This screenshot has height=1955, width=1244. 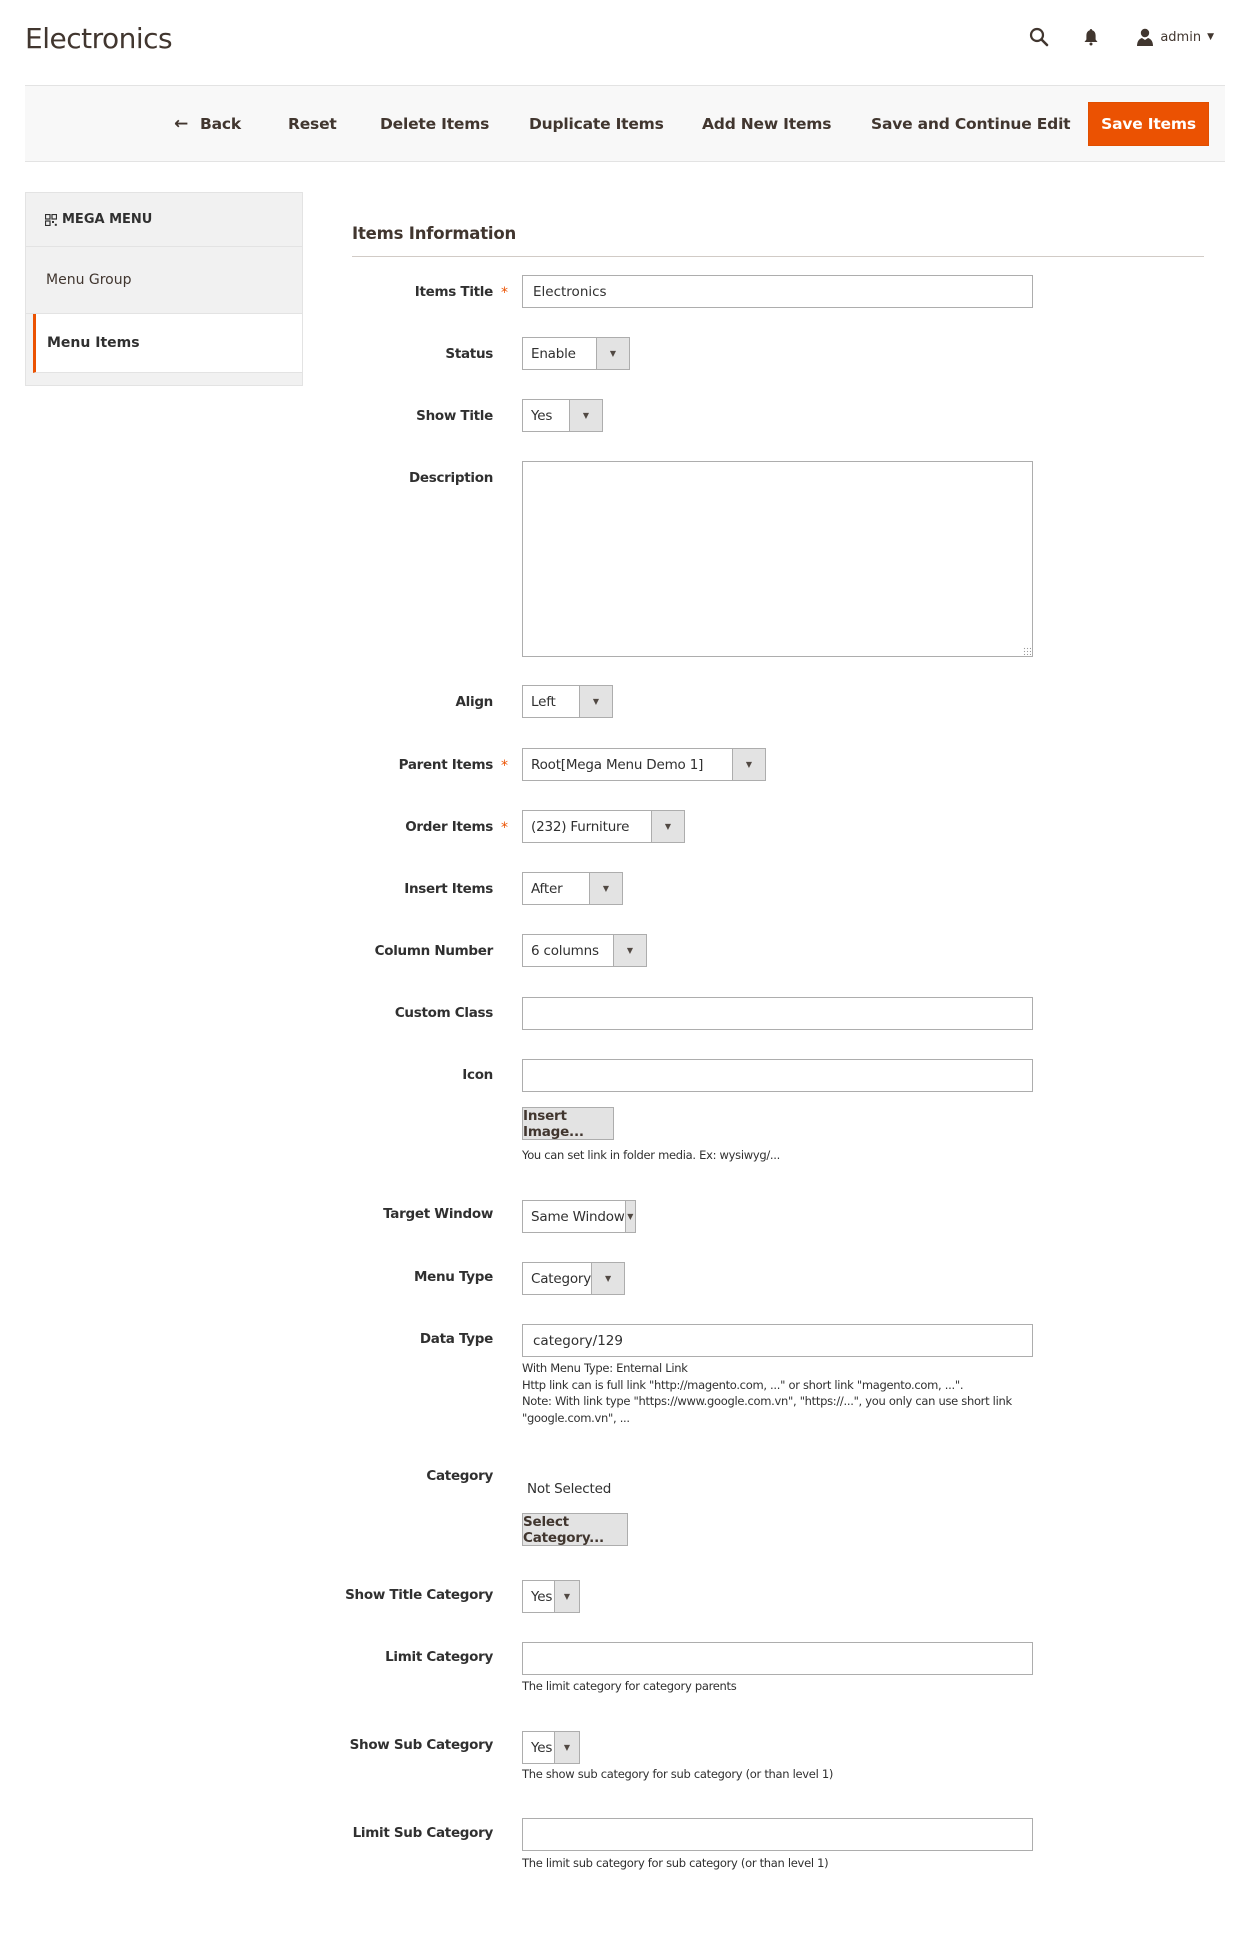 What do you see at coordinates (469, 354) in the screenshot?
I see `status-label: Status` at bounding box center [469, 354].